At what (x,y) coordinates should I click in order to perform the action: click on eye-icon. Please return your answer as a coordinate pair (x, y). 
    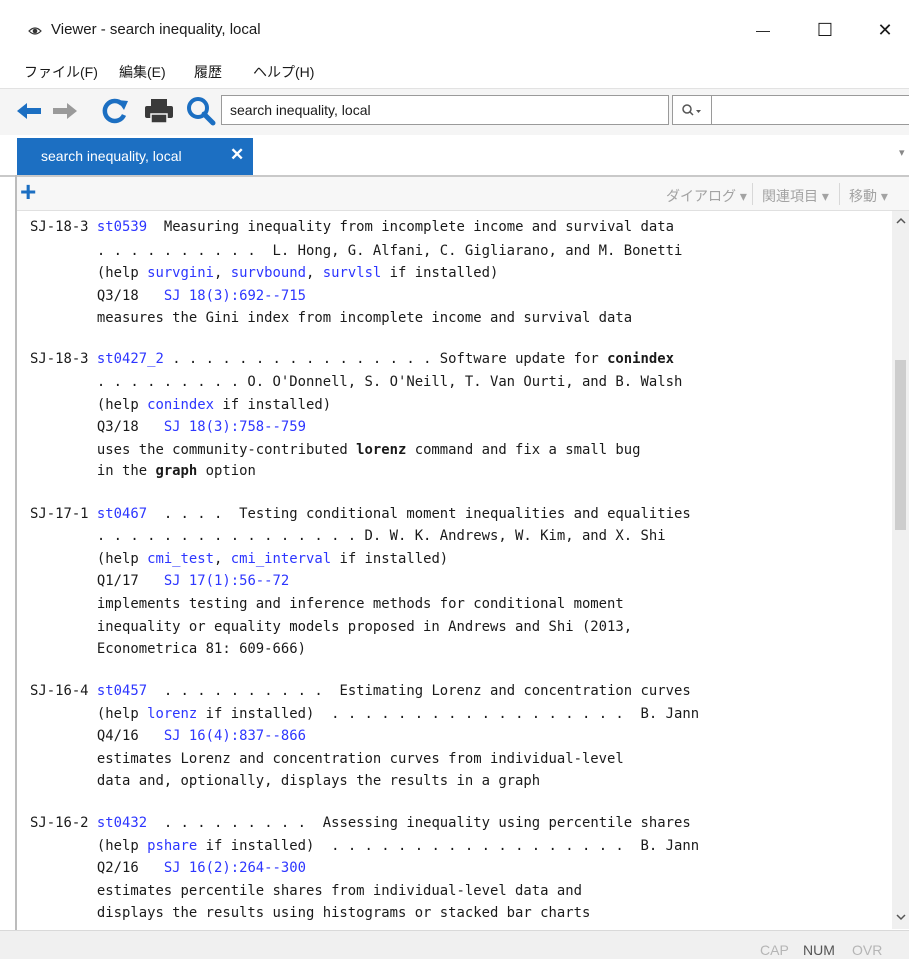
    Looking at the image, I should click on (35, 31).